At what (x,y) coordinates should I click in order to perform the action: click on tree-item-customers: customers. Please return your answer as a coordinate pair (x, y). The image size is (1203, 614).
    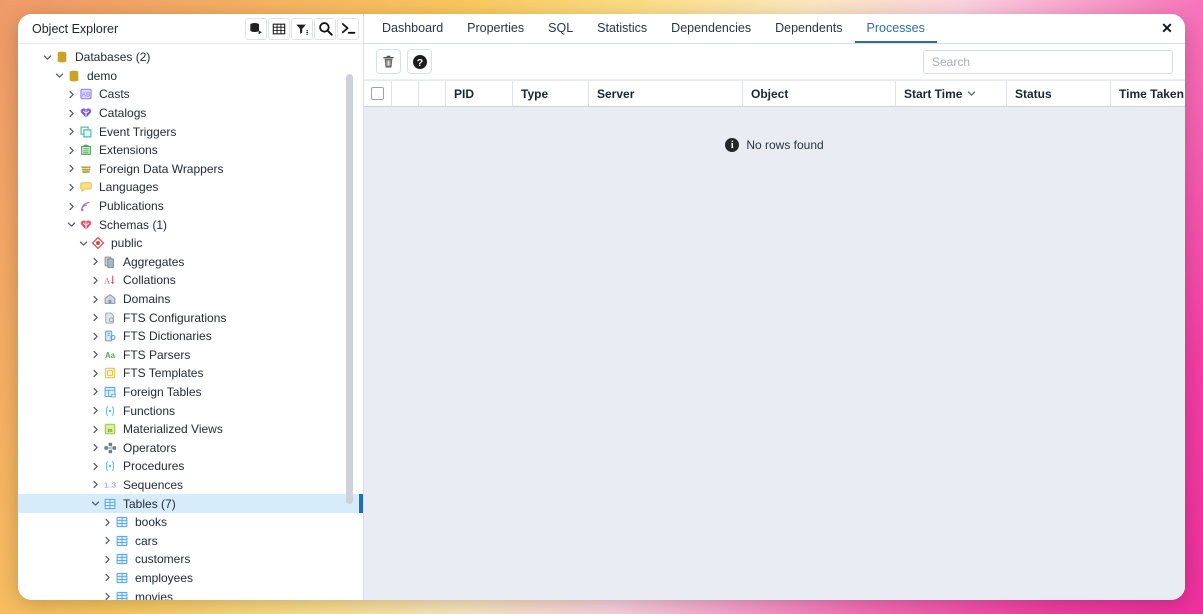
    Looking at the image, I should click on (190, 559).